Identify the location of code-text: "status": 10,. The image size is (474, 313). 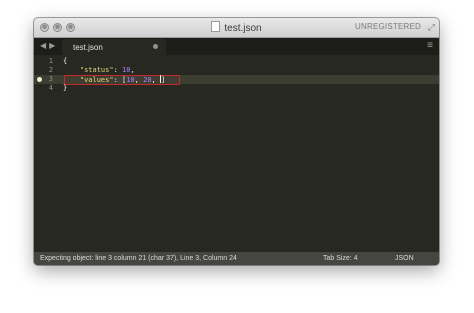
(107, 70).